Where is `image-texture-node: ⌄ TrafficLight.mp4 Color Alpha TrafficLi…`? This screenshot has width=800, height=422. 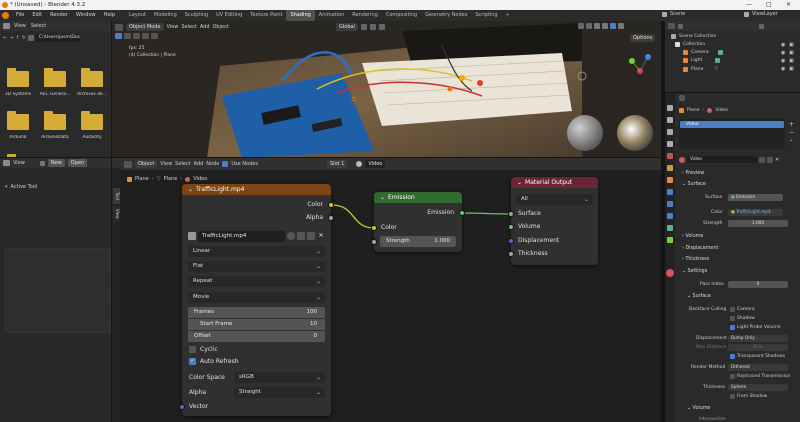
image-texture-node: ⌄ TrafficLight.mp4 Color Alpha TrafficLi… is located at coordinates (256, 300).